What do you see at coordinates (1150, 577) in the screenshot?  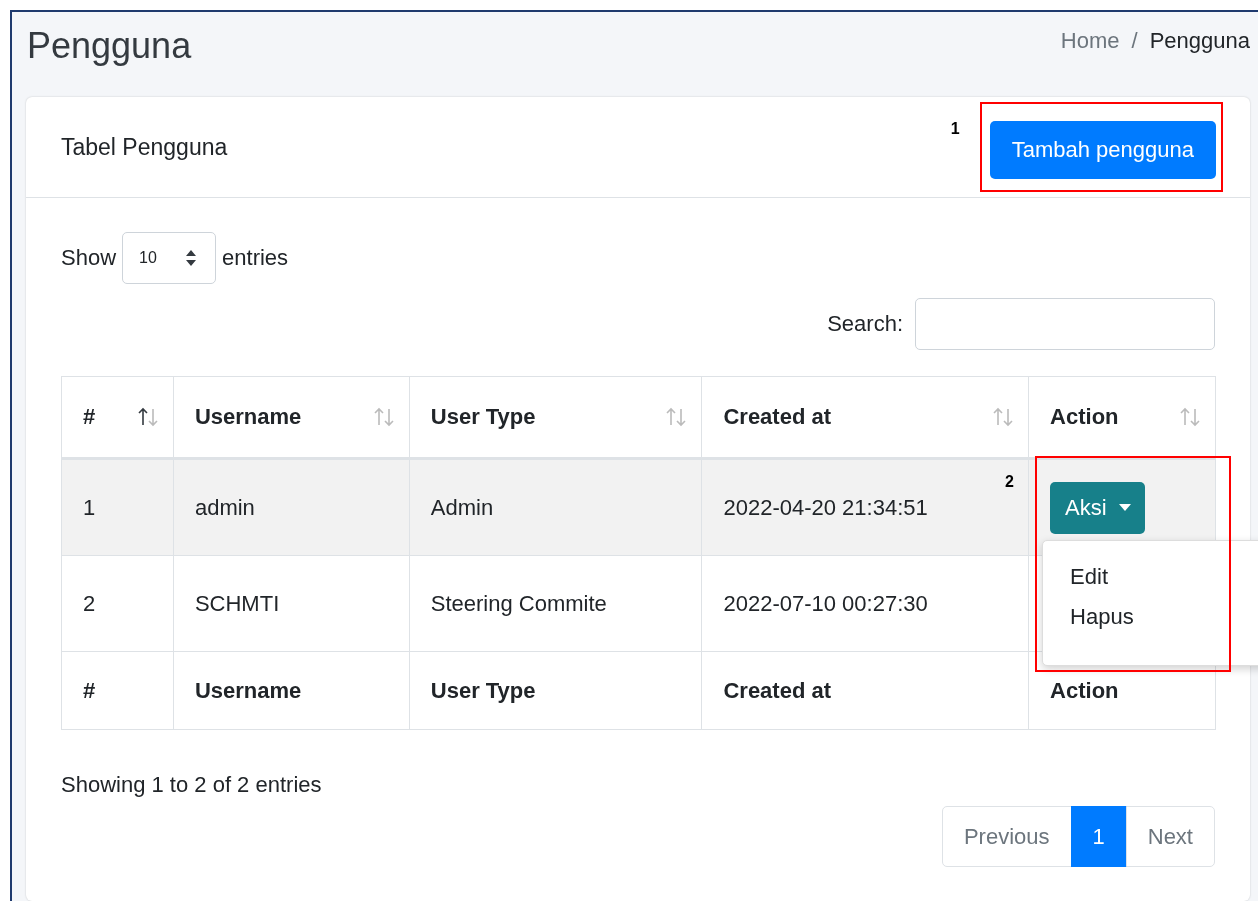 I see `menu-item: Edit` at bounding box center [1150, 577].